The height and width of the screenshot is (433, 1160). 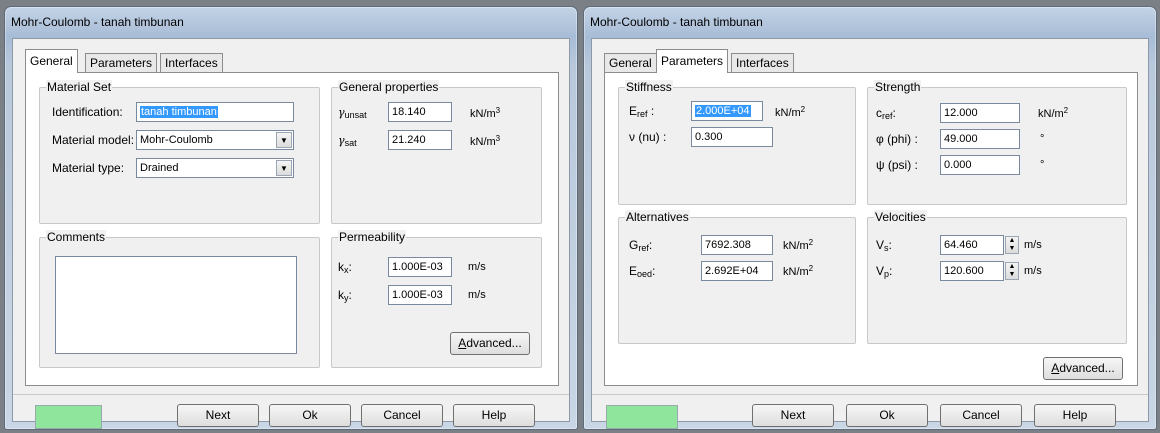 I want to click on identification-input: tanah timbunan, so click(x=215, y=112).